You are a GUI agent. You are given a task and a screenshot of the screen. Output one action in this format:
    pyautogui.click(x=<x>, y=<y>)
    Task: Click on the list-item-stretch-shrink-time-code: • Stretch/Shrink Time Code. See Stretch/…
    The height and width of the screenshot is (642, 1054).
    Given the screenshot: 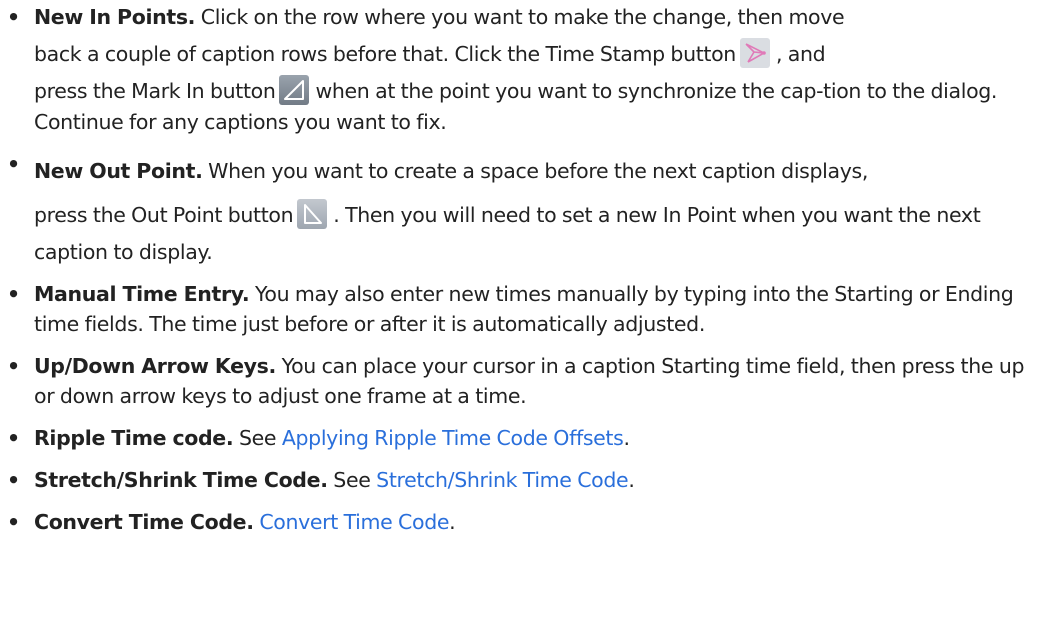 What is the action you would take?
    pyautogui.click(x=525, y=480)
    